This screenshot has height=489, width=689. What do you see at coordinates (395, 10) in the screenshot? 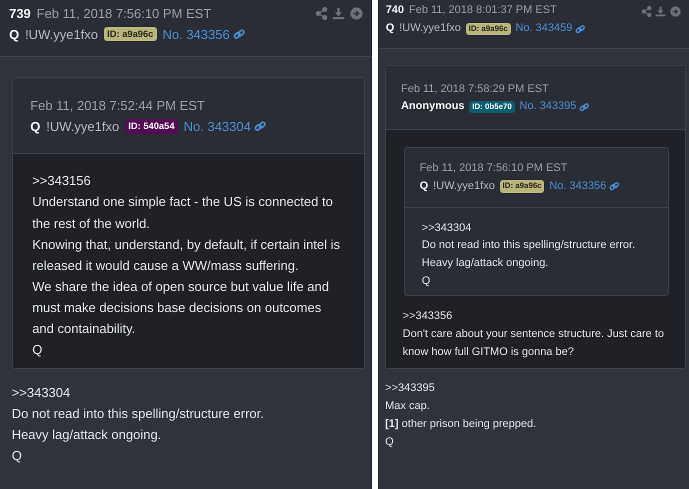
I see `post-index: 740` at bounding box center [395, 10].